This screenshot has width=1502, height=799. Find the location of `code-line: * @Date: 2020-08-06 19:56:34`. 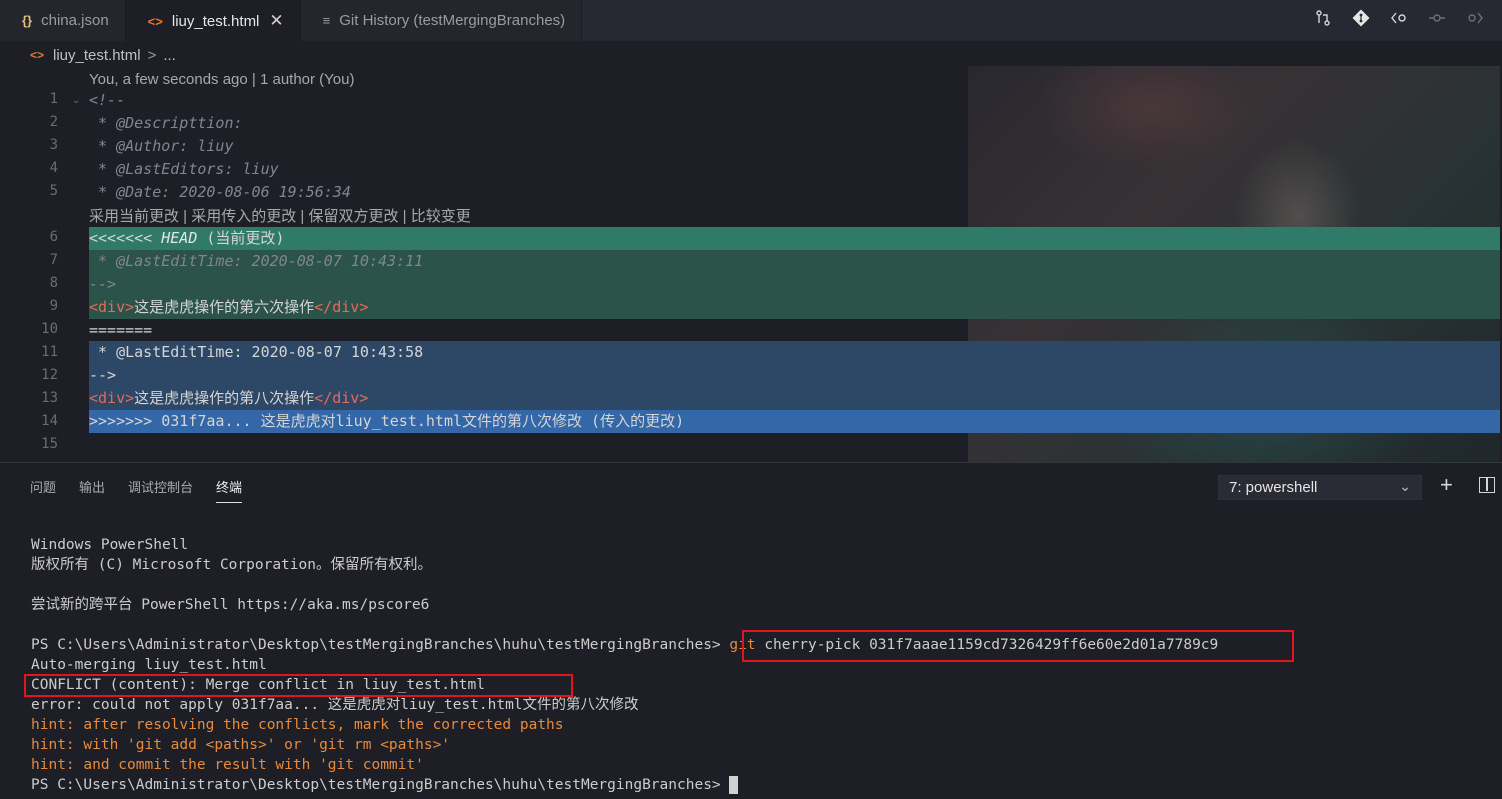

code-line: * @Date: 2020-08-06 19:56:34 is located at coordinates (220, 192).